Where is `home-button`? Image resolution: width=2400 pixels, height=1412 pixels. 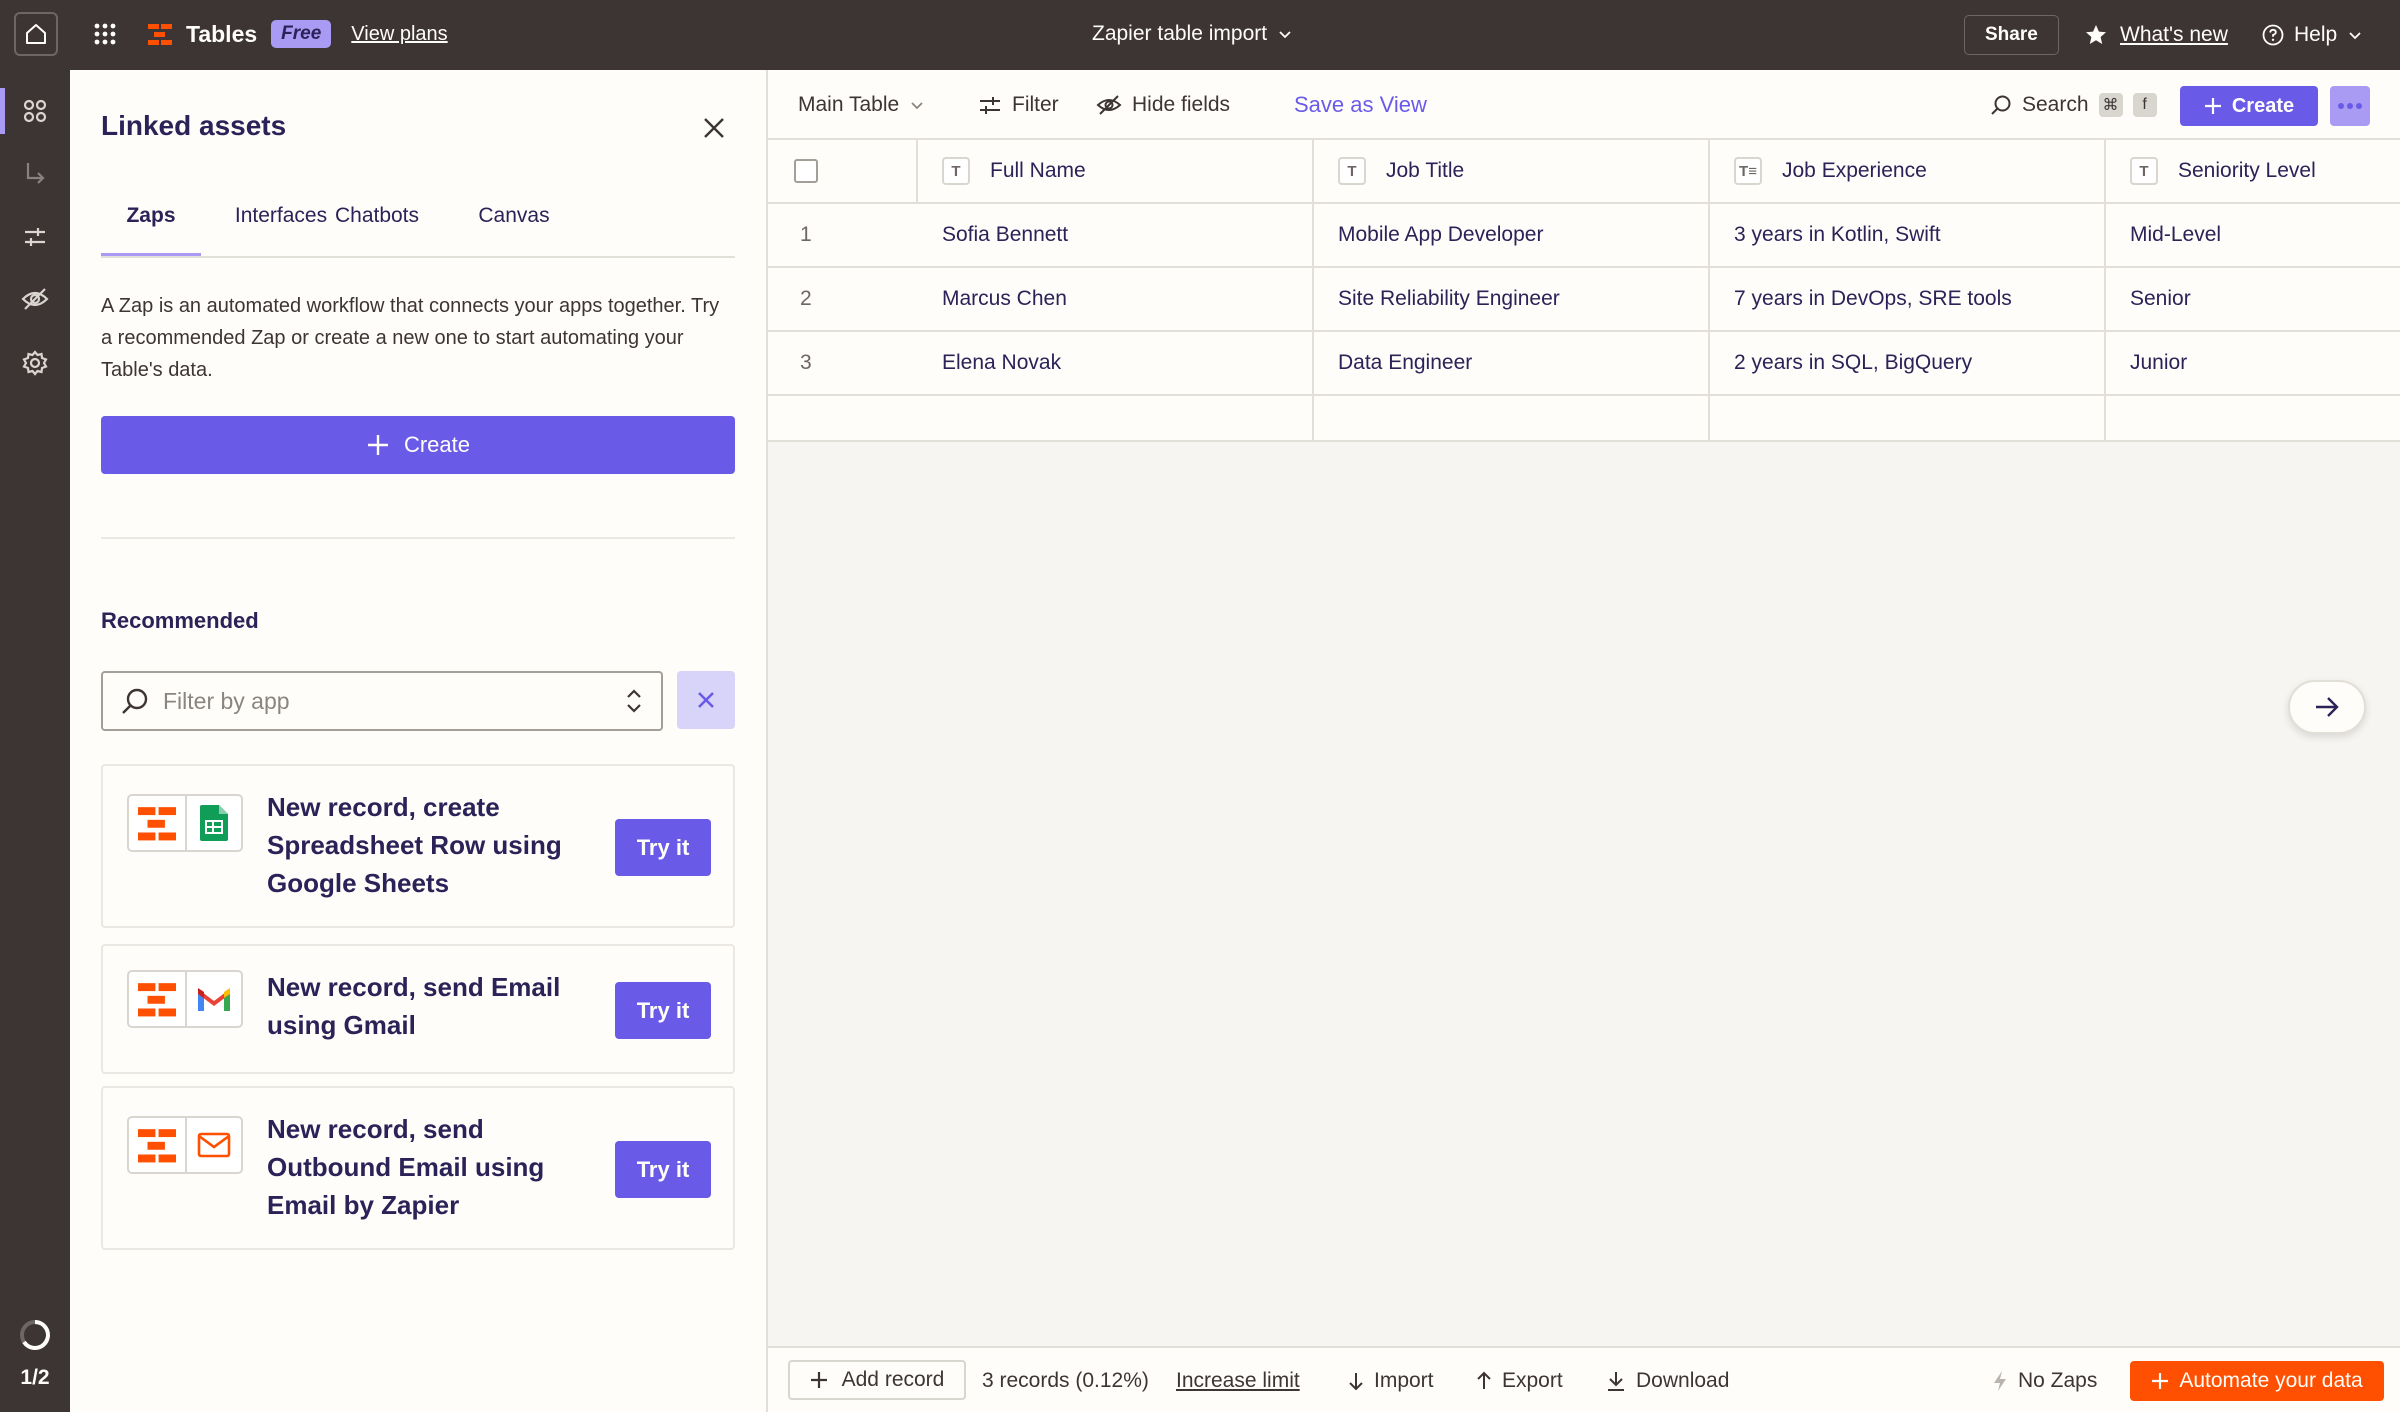
home-button is located at coordinates (36, 34).